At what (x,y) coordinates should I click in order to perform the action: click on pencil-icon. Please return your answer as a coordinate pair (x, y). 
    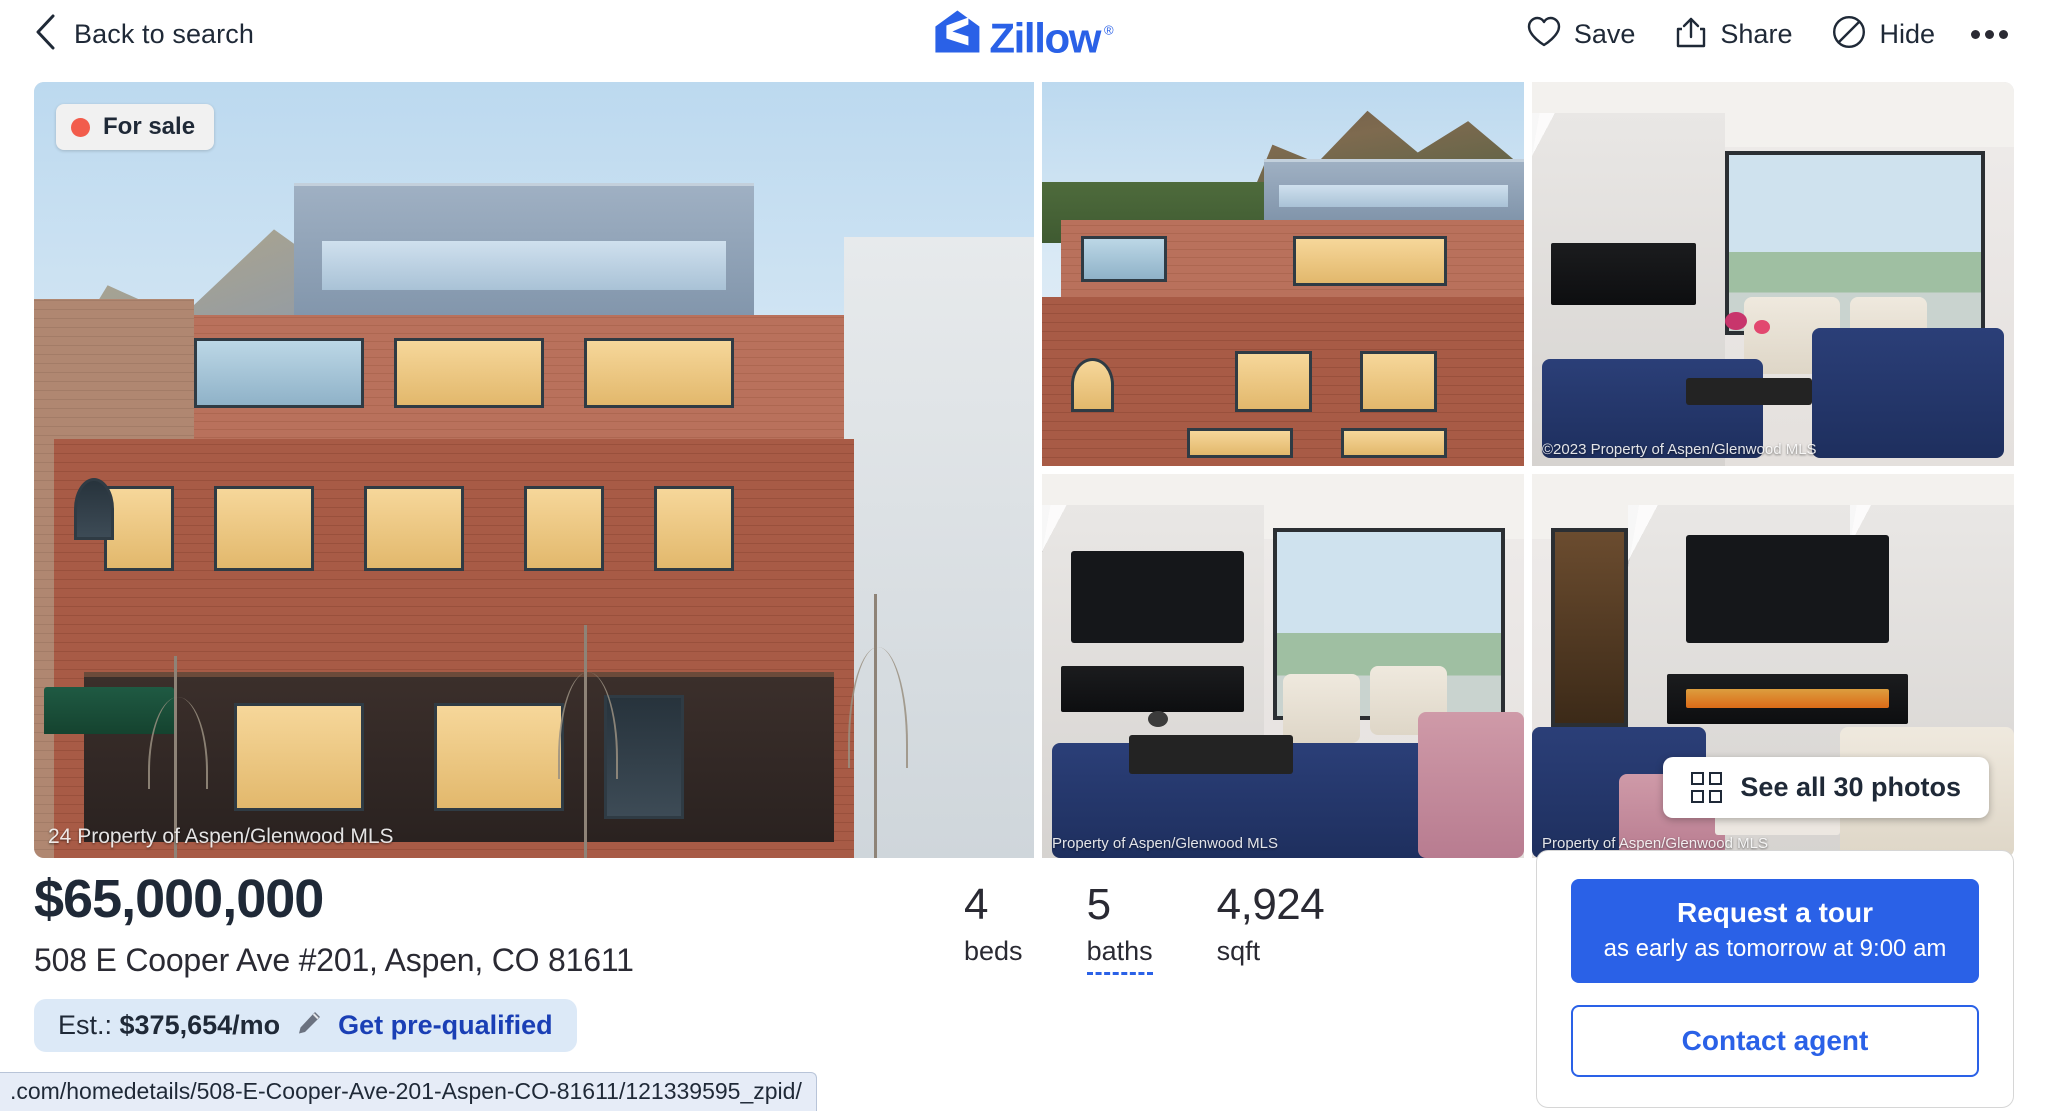
    Looking at the image, I should click on (309, 1025).